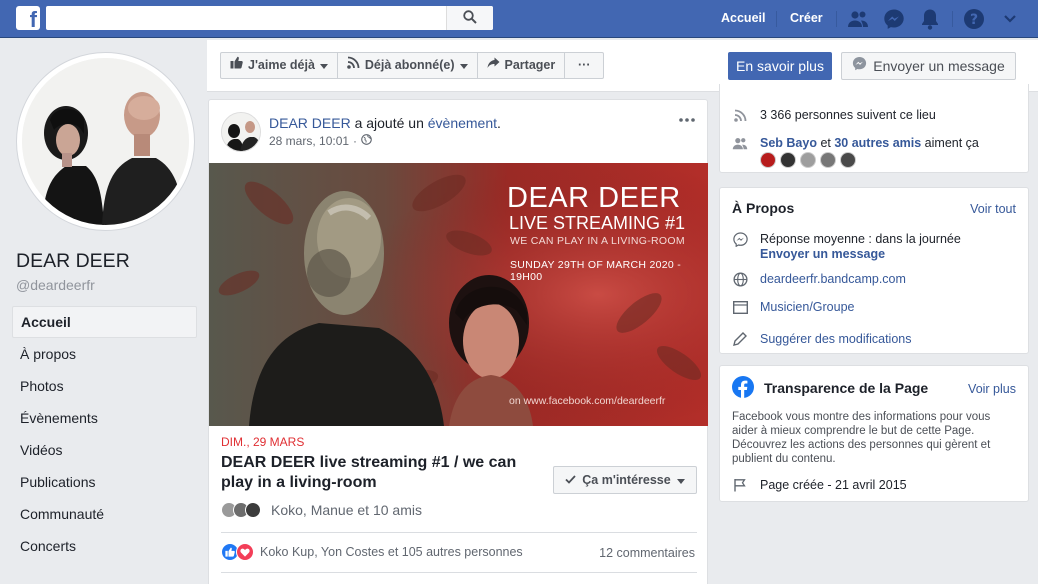  I want to click on send-message-button: Envoyer un message, so click(928, 66).